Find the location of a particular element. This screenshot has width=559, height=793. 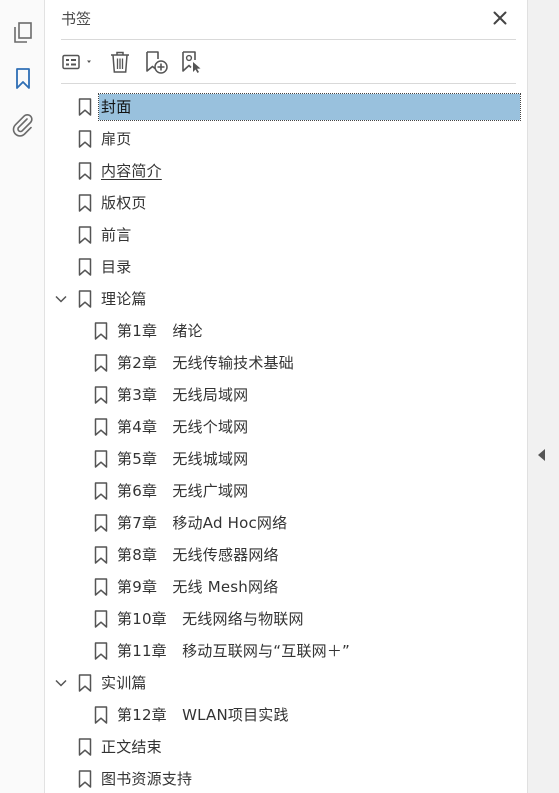

bookmark-item: 第7章 移动Ad Hoc网络 is located at coordinates (286, 523).